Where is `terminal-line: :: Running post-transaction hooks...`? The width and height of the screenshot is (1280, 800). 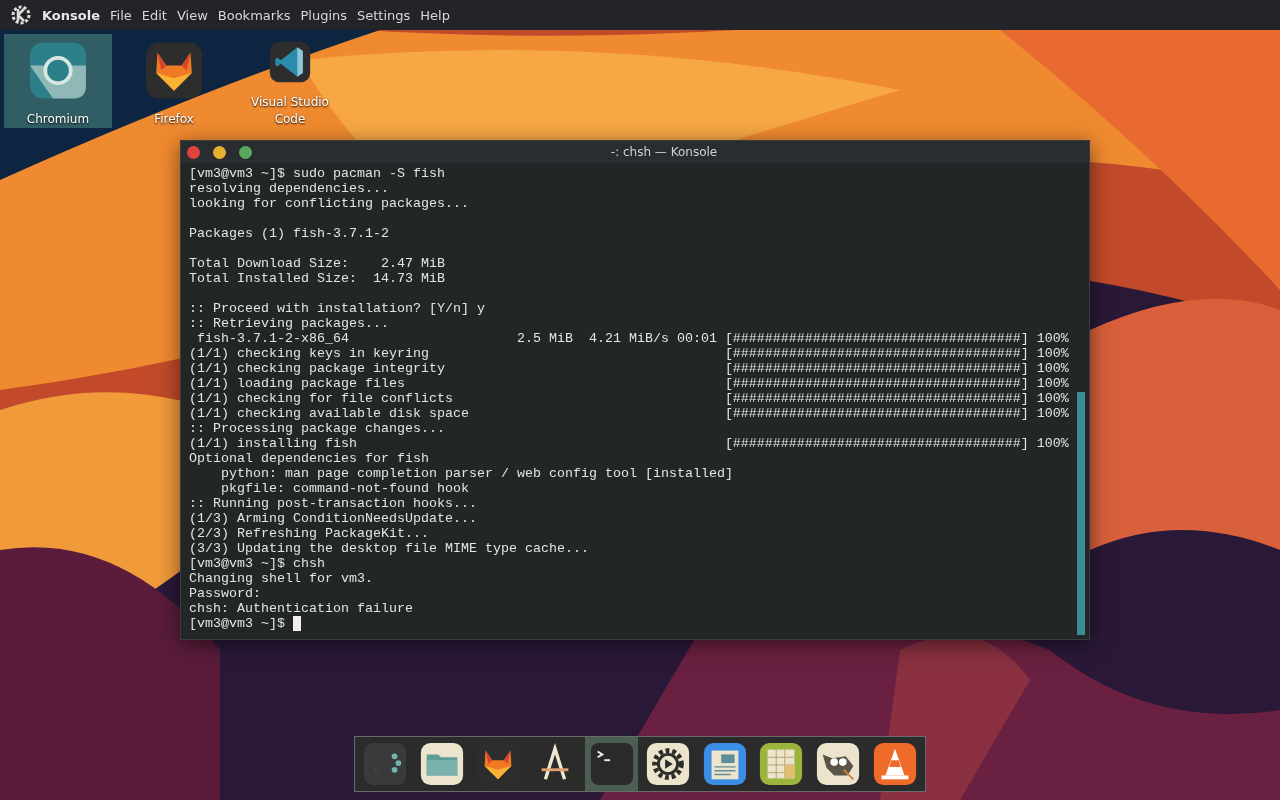 terminal-line: :: Running post-transaction hooks... is located at coordinates (333, 503).